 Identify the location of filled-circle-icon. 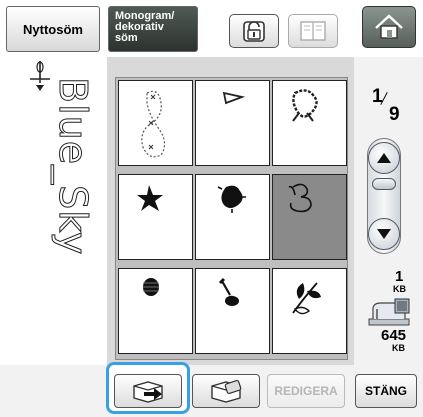
(151, 287).